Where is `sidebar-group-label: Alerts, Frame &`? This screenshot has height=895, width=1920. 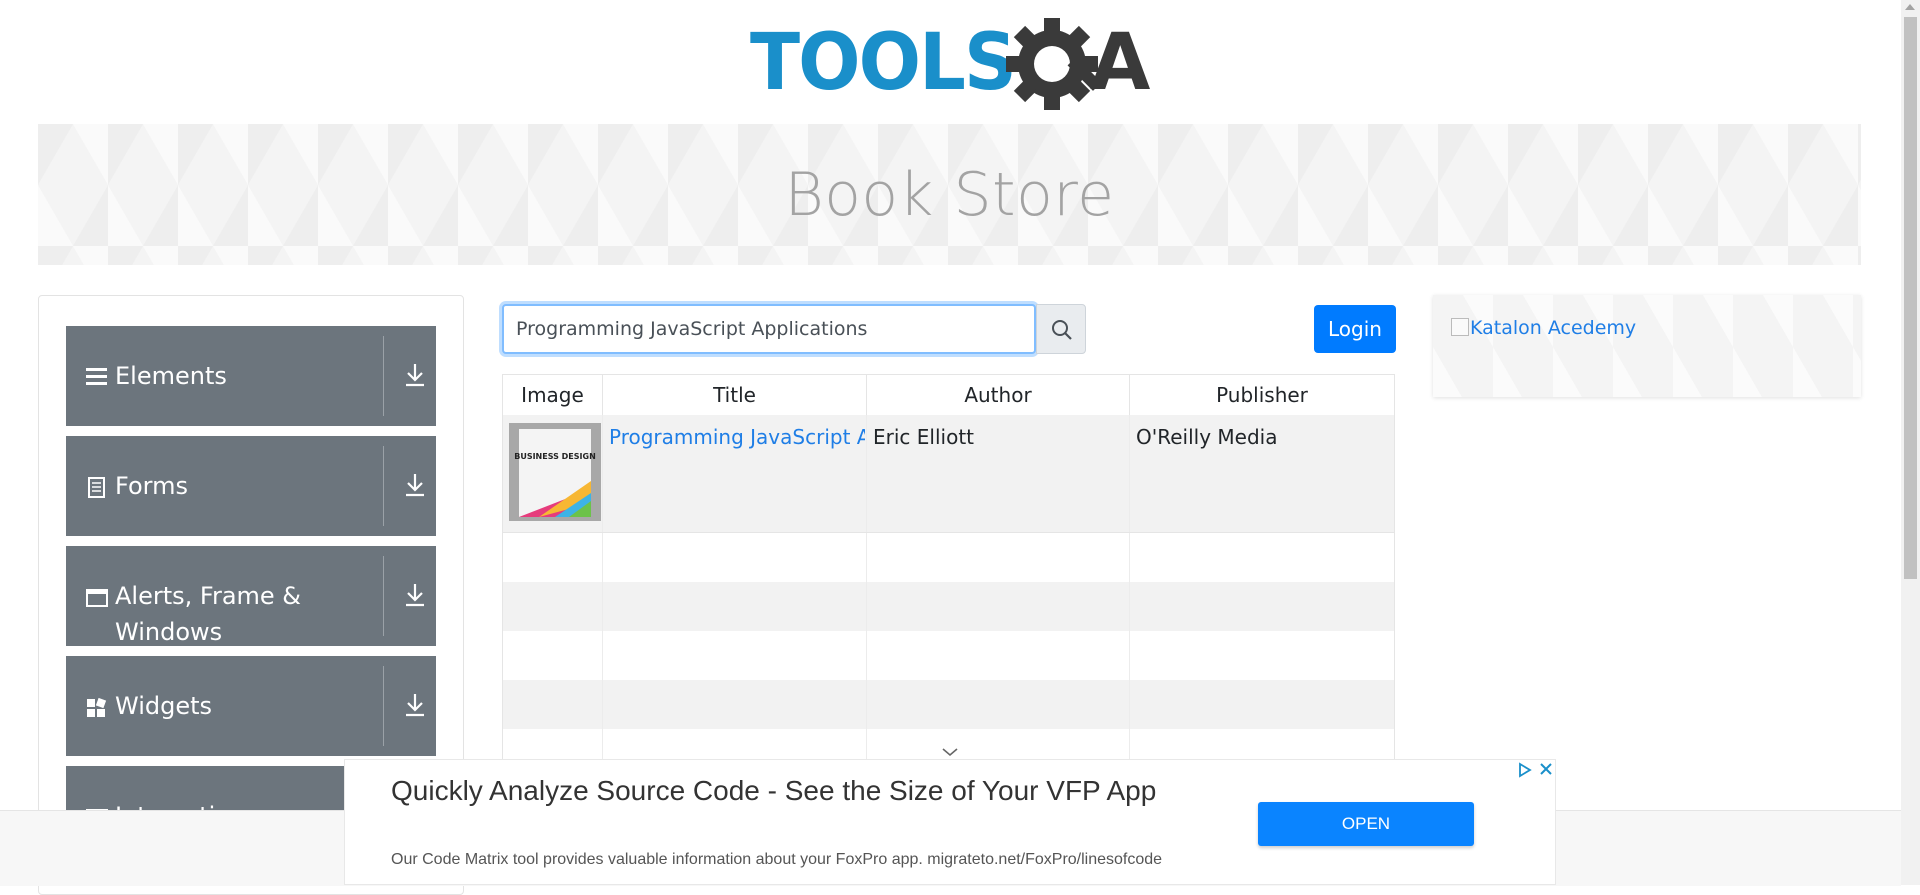 sidebar-group-label: Alerts, Frame & is located at coordinates (208, 596).